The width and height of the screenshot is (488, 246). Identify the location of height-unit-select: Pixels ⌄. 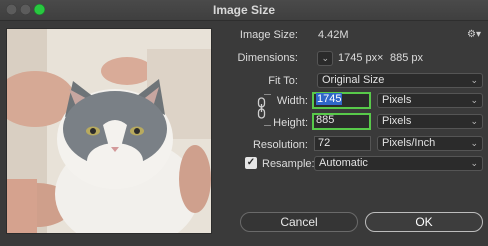
(430, 121).